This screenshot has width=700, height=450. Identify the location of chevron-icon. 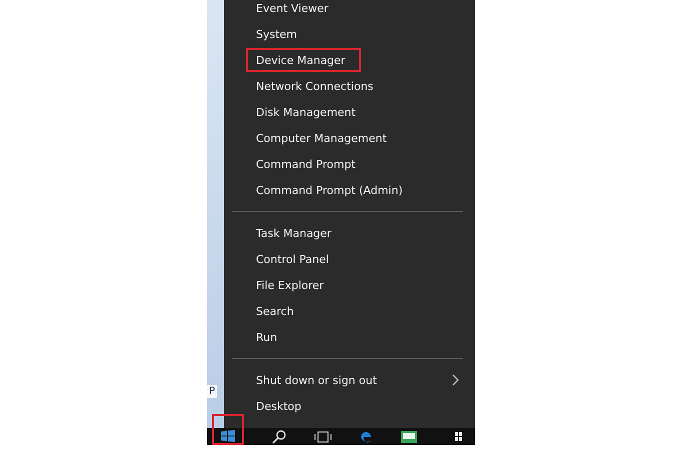
(455, 380).